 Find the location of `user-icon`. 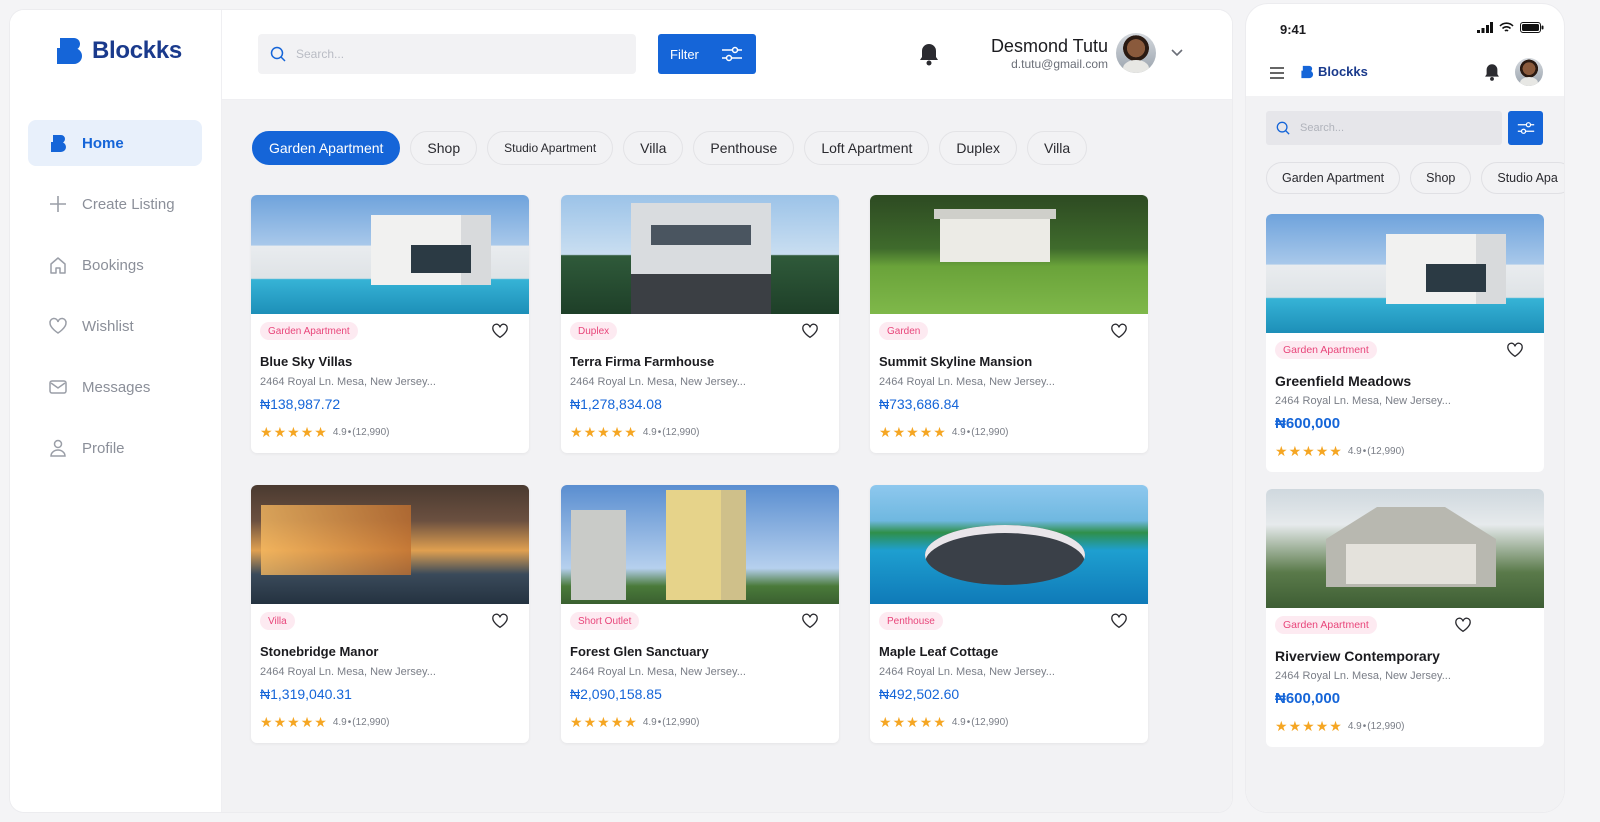

user-icon is located at coordinates (58, 448).